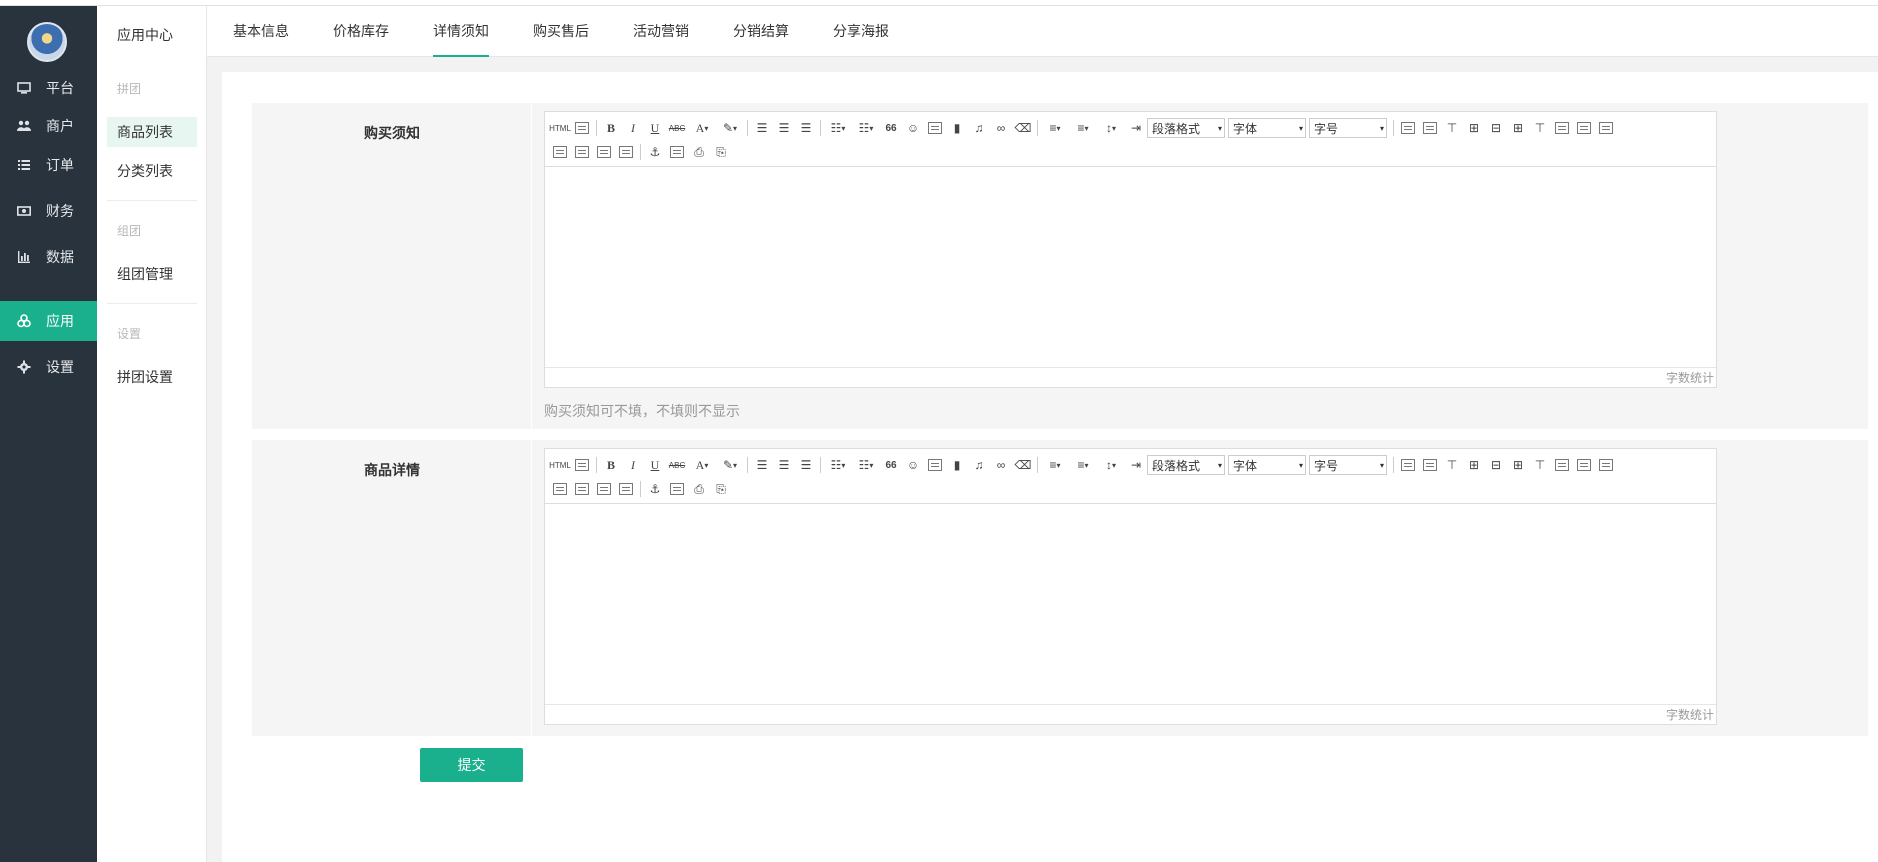 Image resolution: width=1878 pixels, height=862 pixels. What do you see at coordinates (152, 274) in the screenshot?
I see `sub-item-group-manage: 组团管理` at bounding box center [152, 274].